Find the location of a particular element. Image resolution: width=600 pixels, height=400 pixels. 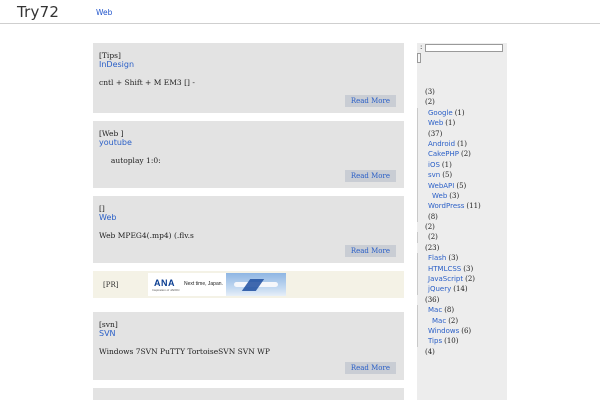

sidebar-category-item: JavaScript (2) is located at coordinates (462, 279).